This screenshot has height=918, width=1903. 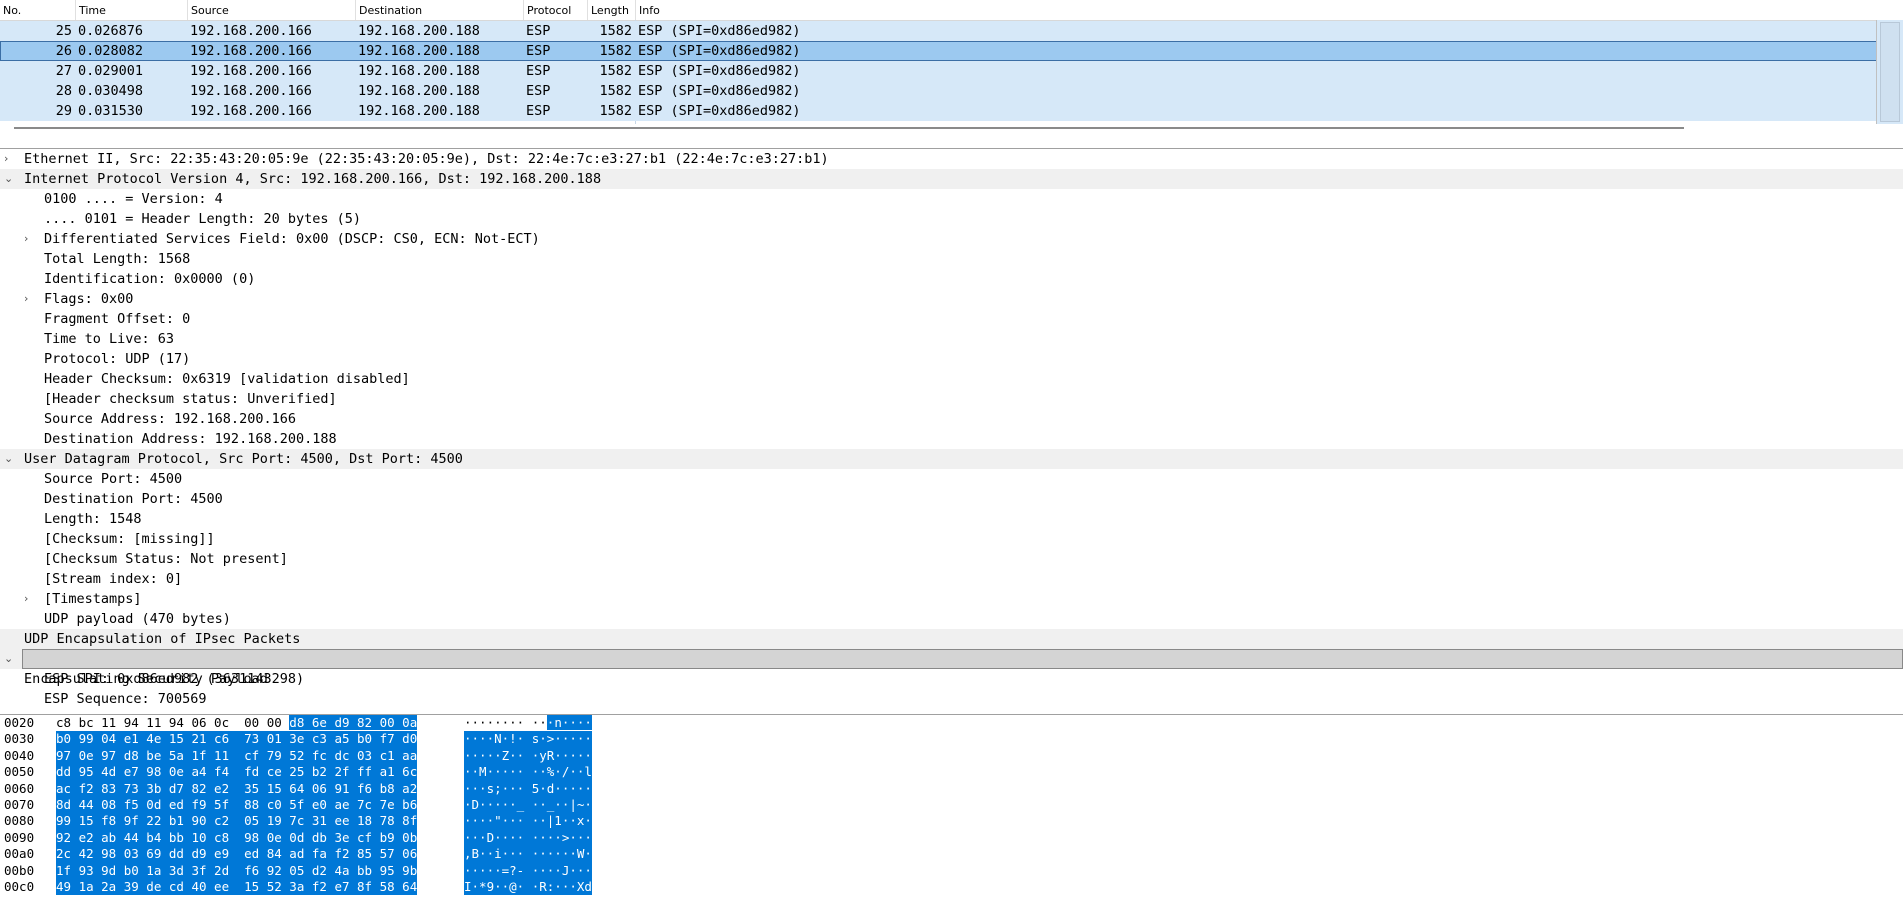 What do you see at coordinates (19, 821) in the screenshot?
I see `hex-offset: 0080` at bounding box center [19, 821].